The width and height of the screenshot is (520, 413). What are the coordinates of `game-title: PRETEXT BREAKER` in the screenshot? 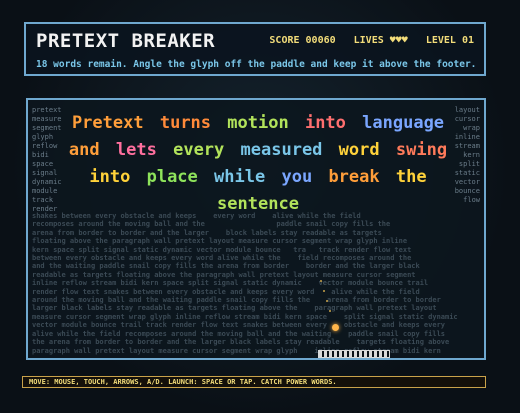 It's located at (126, 41).